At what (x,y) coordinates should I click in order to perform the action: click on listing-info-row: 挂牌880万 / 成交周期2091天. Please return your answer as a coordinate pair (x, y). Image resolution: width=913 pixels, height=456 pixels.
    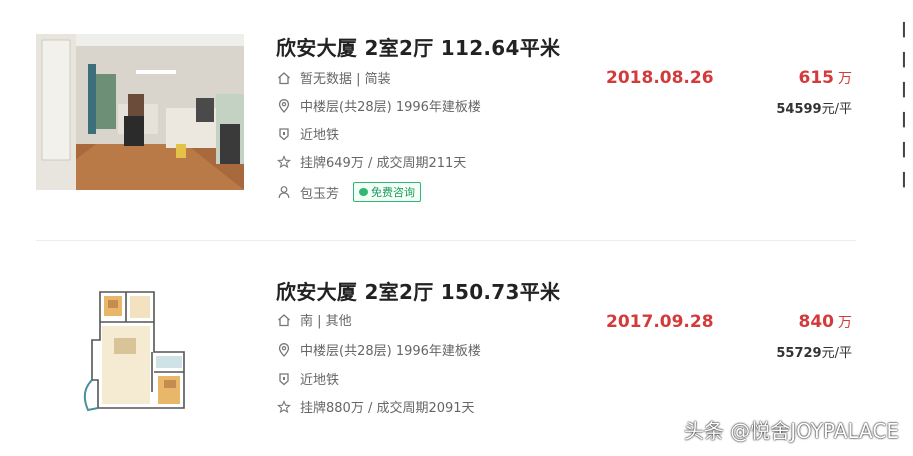
    Looking at the image, I should click on (375, 406).